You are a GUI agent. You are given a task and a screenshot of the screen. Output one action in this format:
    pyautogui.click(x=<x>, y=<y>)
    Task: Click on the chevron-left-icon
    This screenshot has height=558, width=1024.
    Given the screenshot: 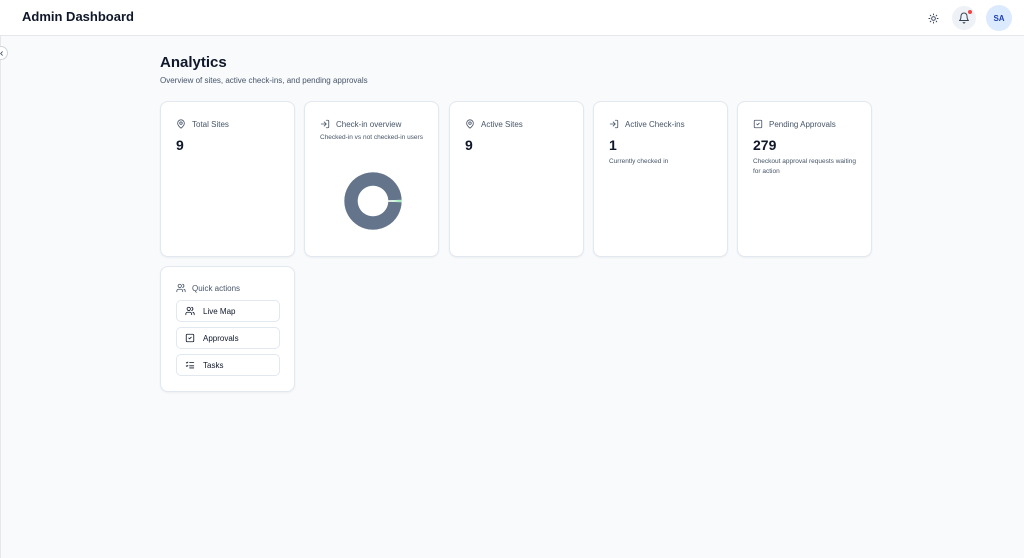 What is the action you would take?
    pyautogui.click(x=1, y=53)
    